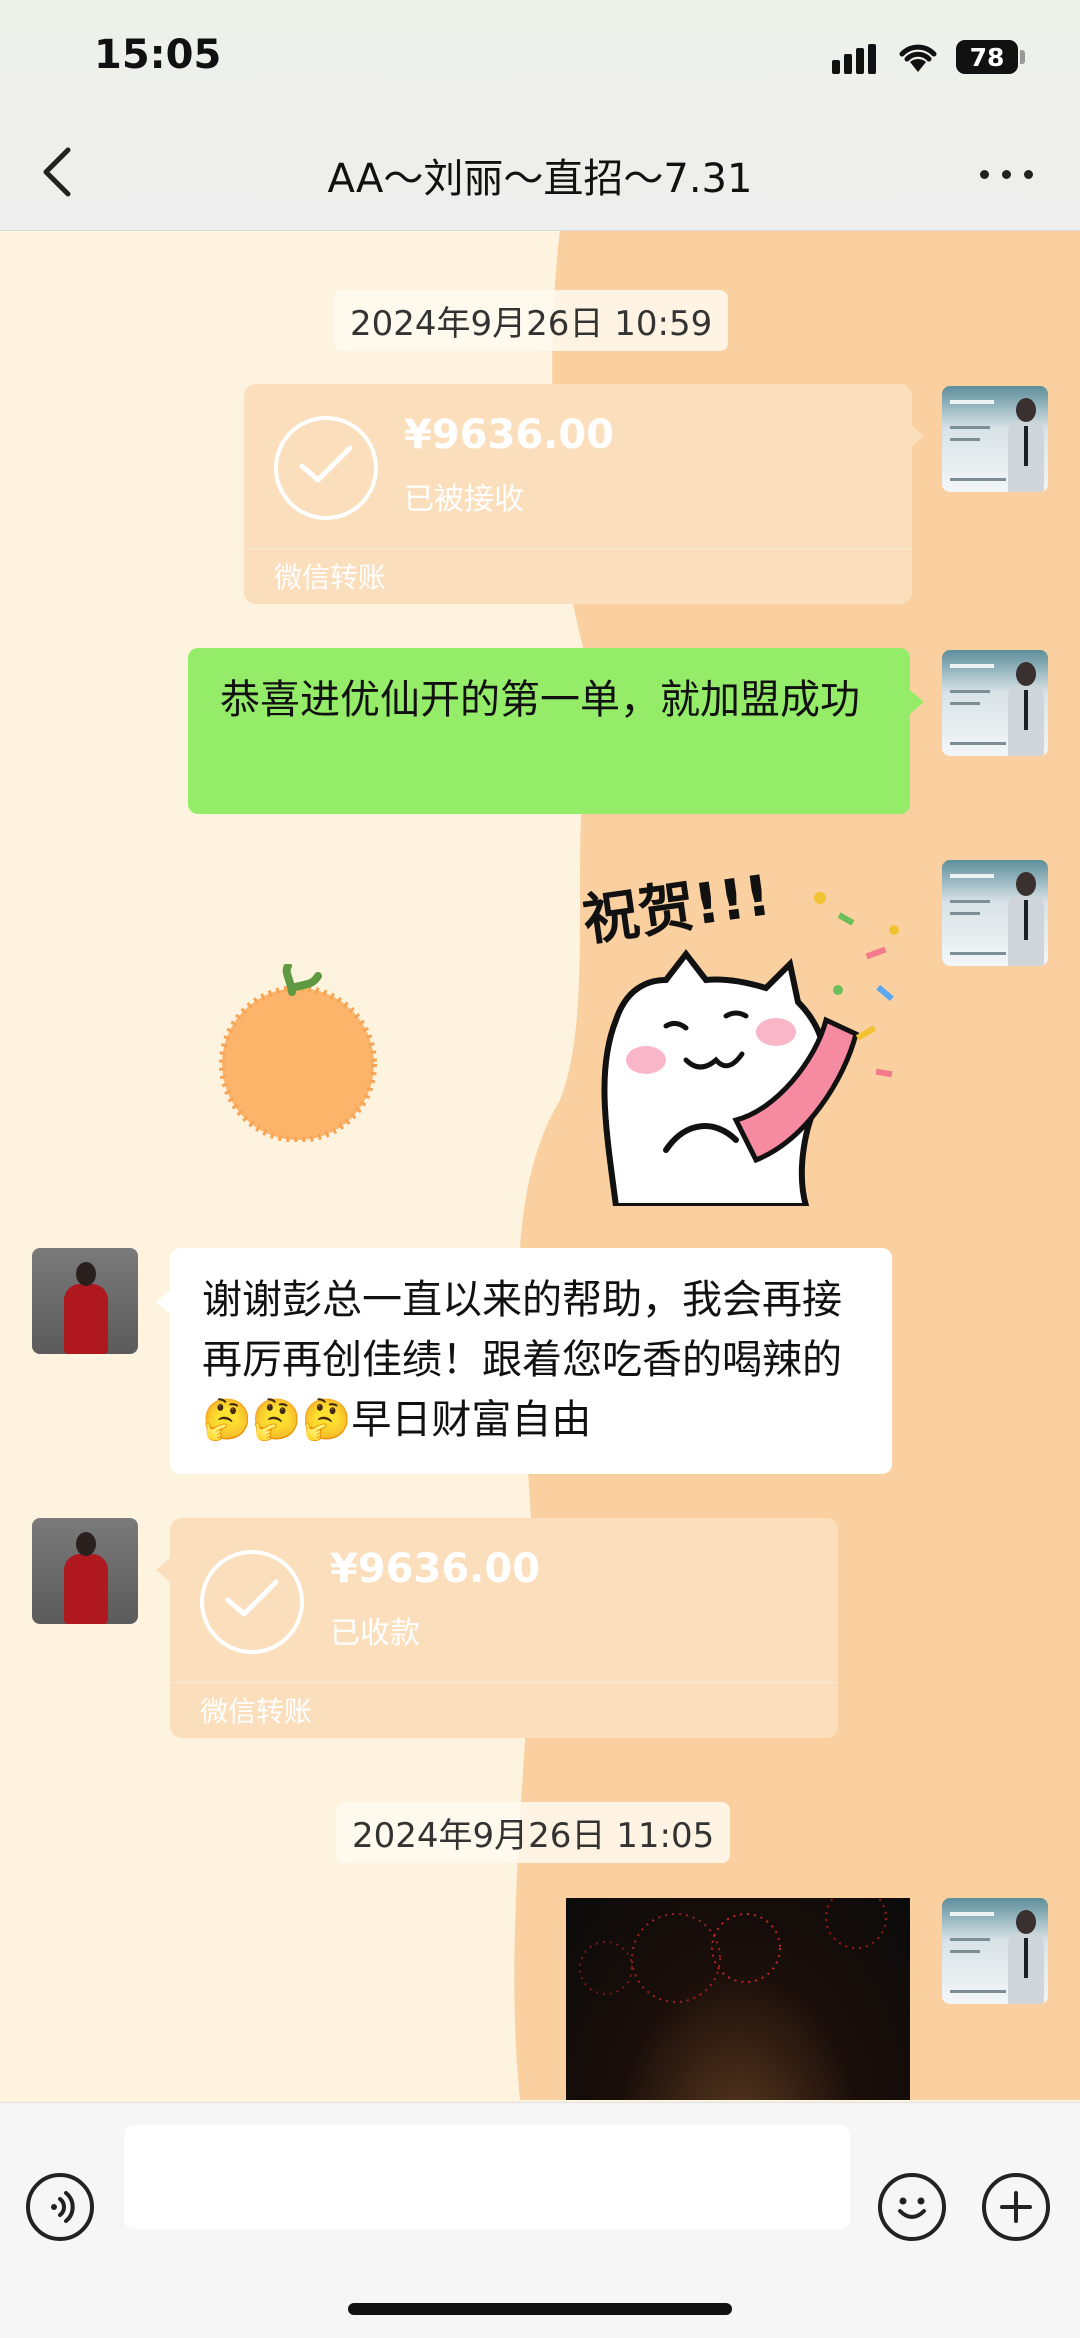 The width and height of the screenshot is (1080, 2338). I want to click on home-indicator, so click(540, 2309).